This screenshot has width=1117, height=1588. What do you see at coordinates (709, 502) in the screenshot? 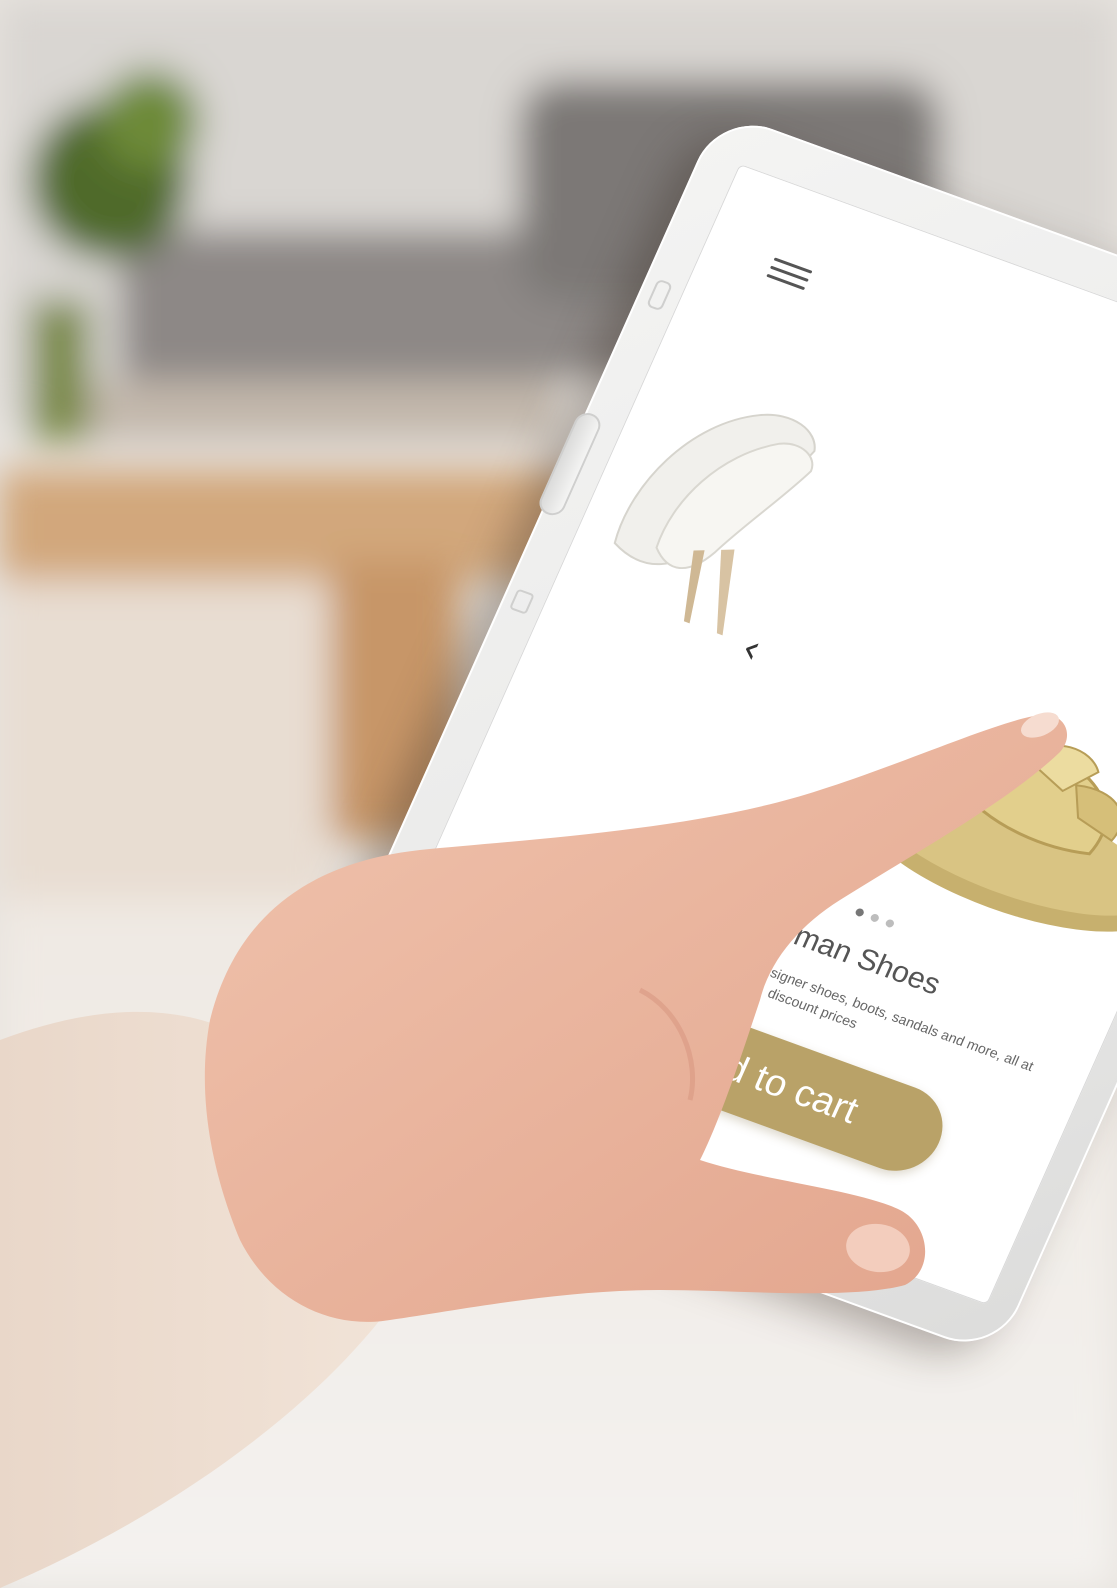
I see `white-heels-image` at bounding box center [709, 502].